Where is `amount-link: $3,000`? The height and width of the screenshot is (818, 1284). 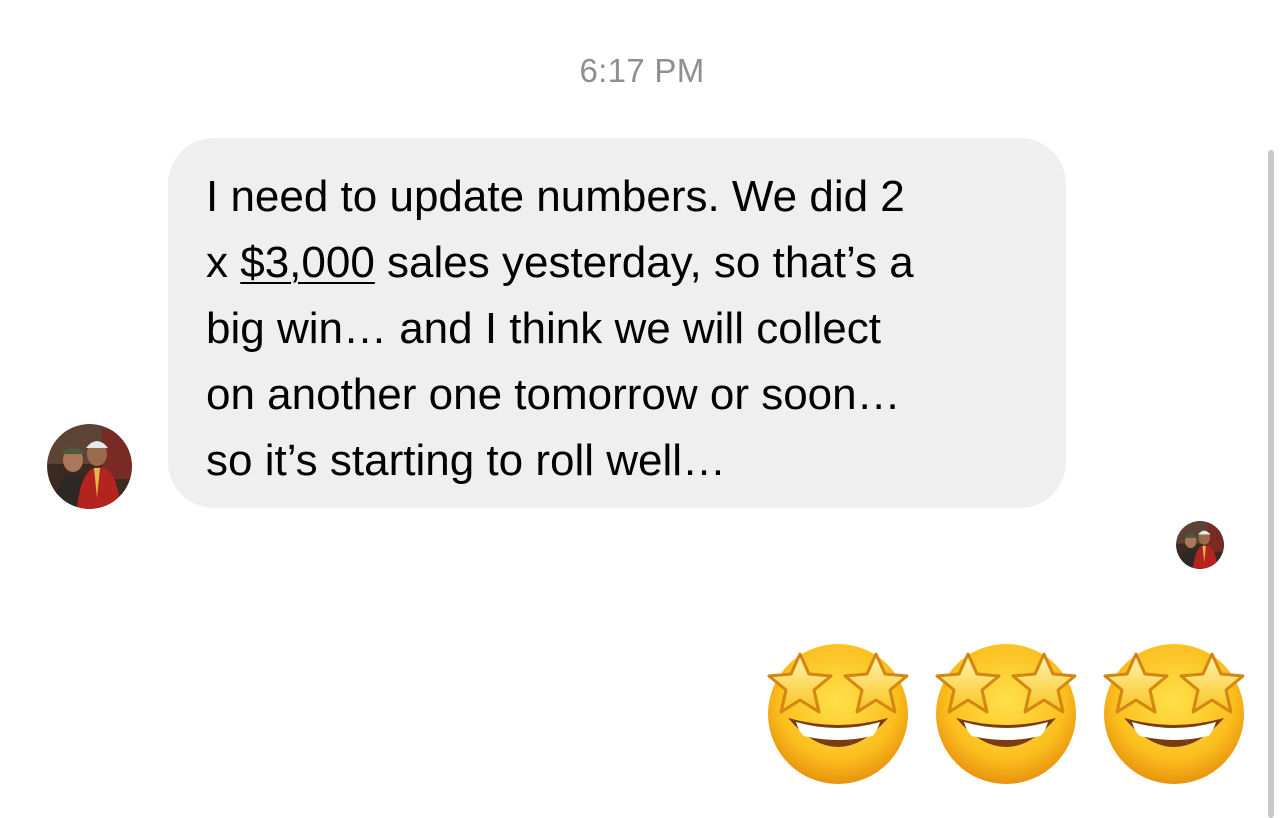
amount-link: $3,000 is located at coordinates (307, 262).